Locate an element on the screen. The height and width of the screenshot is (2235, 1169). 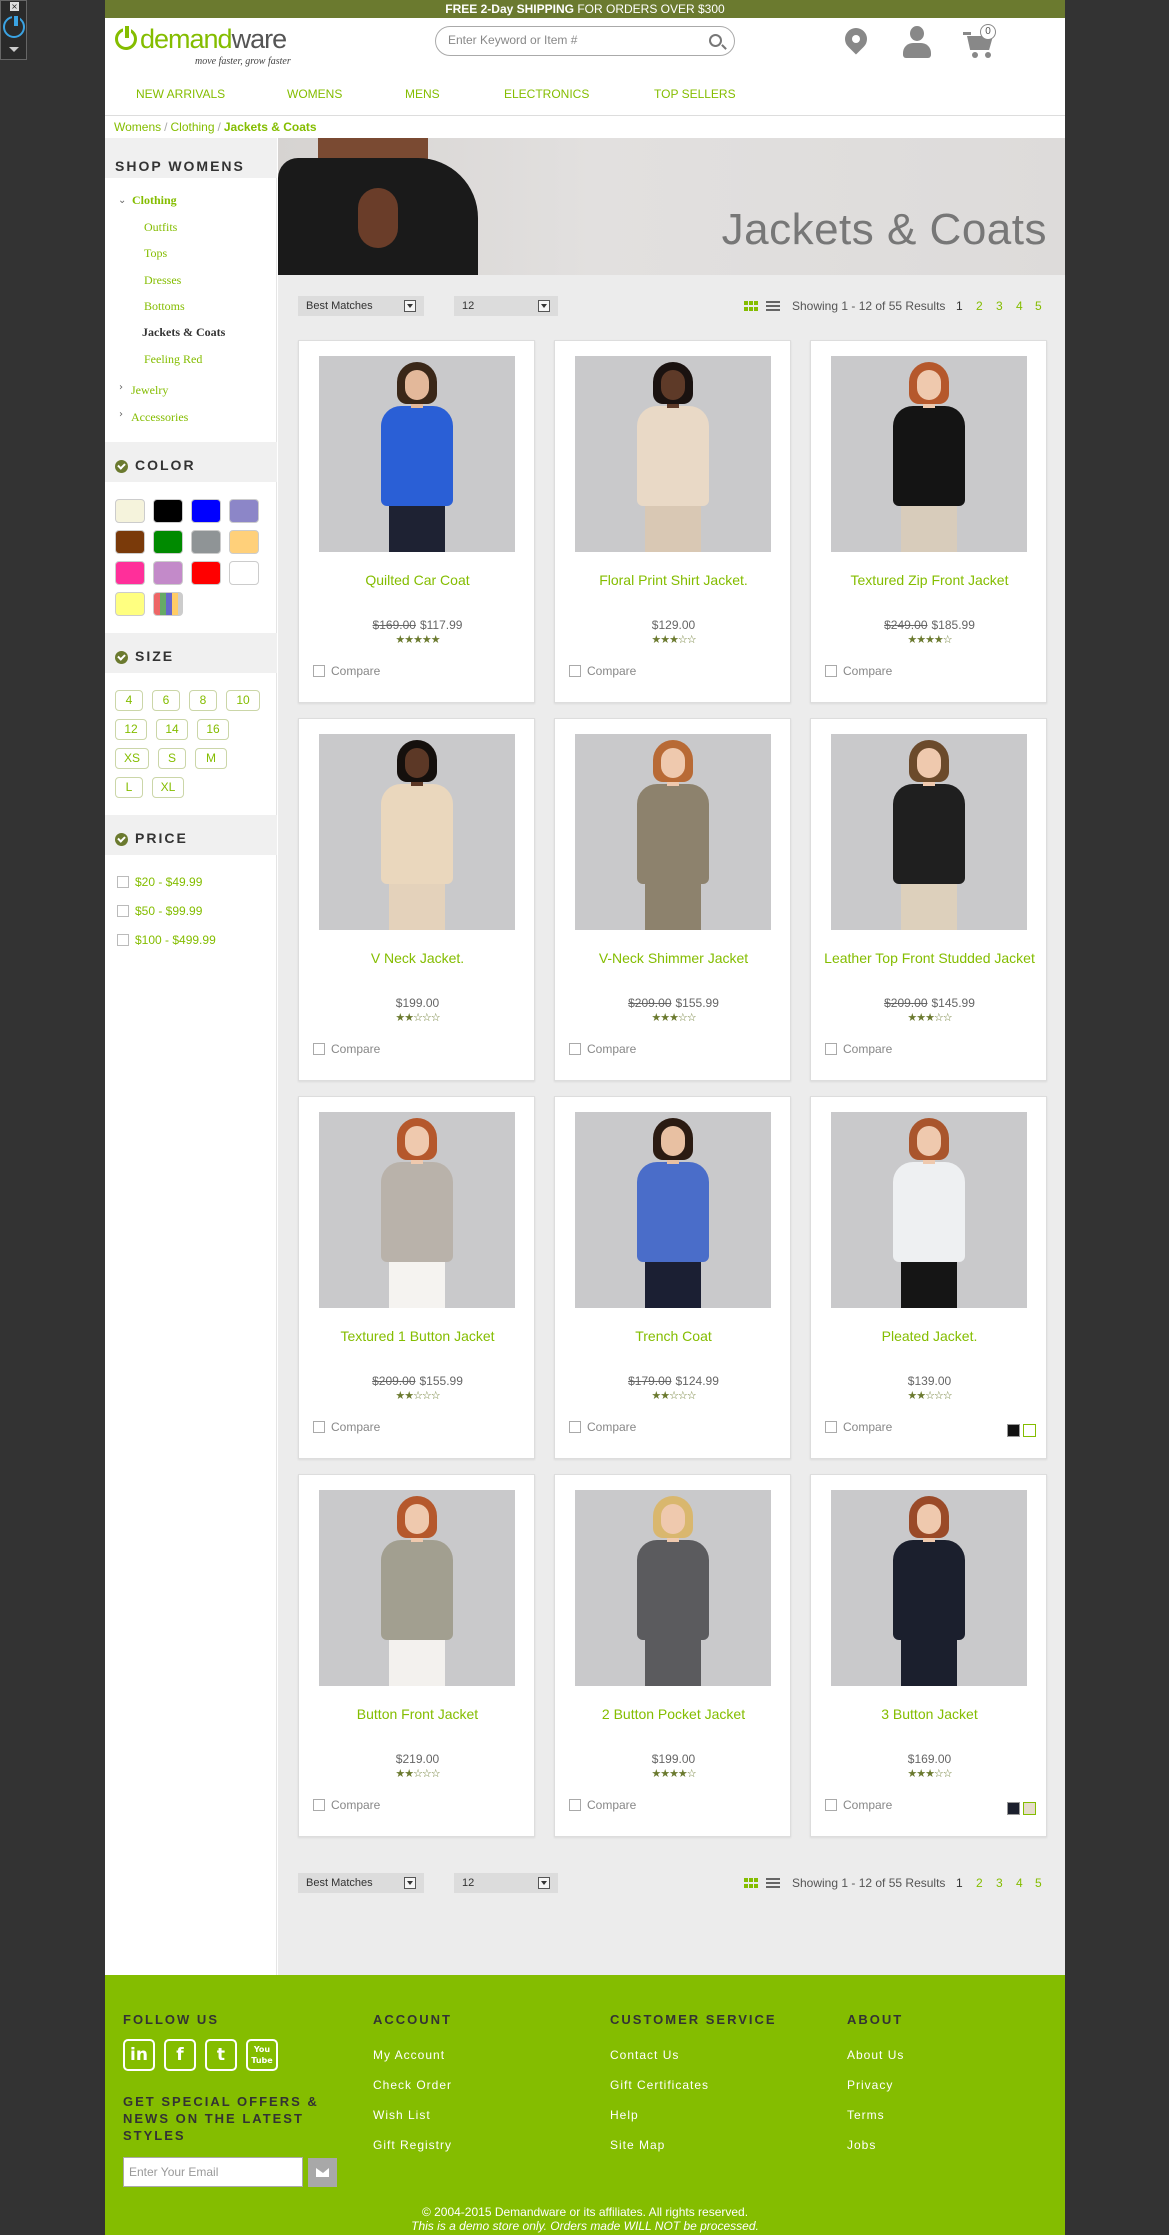
nav-new-arrivals: NEW ARRIVALS is located at coordinates (180, 94).